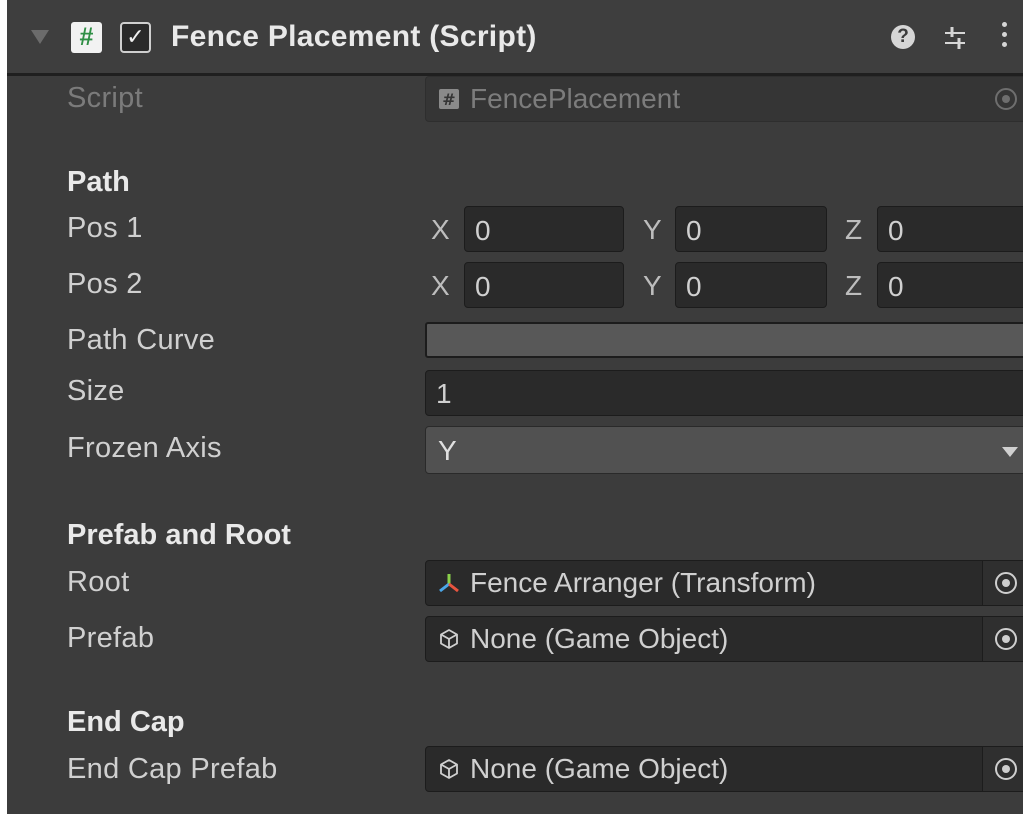  I want to click on transform-axes-icon, so click(449, 583).